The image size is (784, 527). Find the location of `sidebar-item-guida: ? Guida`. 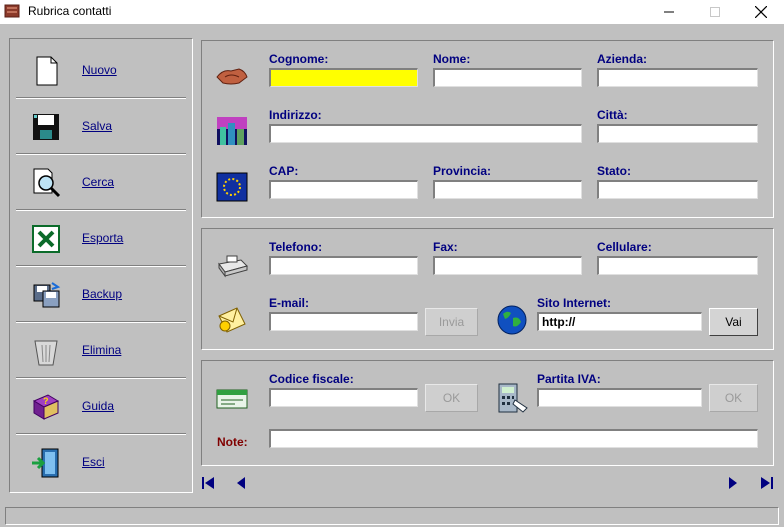

sidebar-item-guida: ? Guida is located at coordinates (101, 406).